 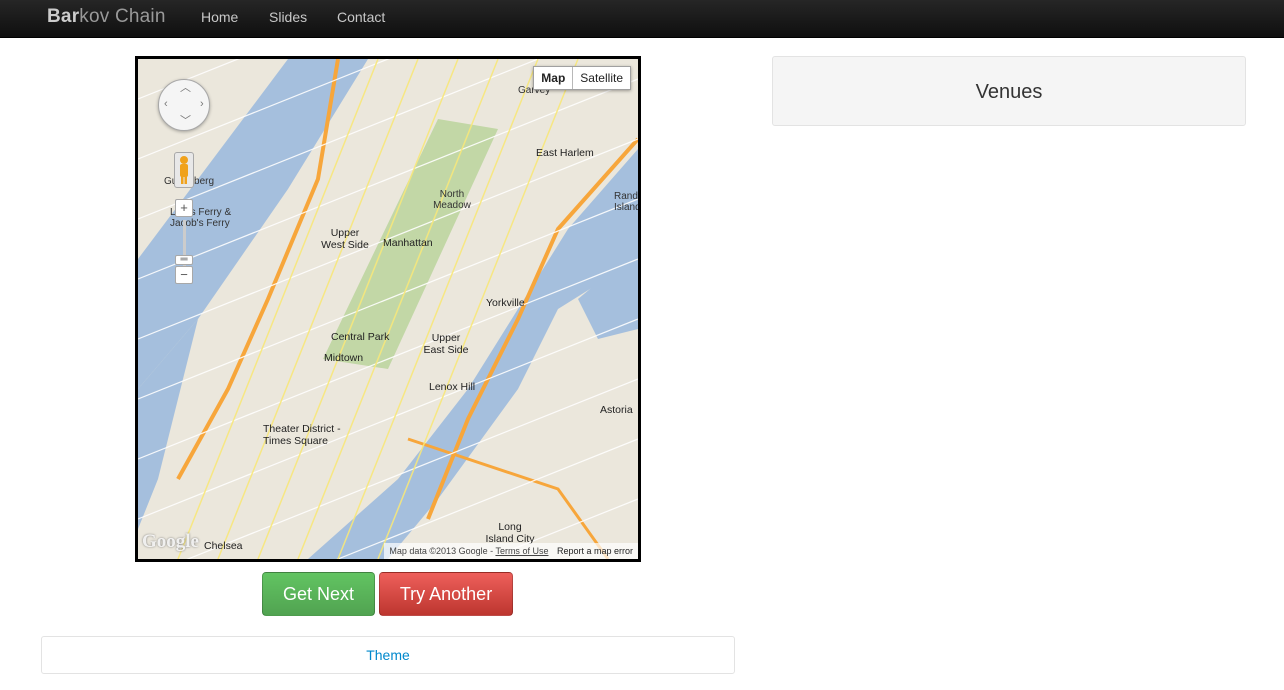 What do you see at coordinates (106, 17) in the screenshot?
I see `brand: Barkov Chain` at bounding box center [106, 17].